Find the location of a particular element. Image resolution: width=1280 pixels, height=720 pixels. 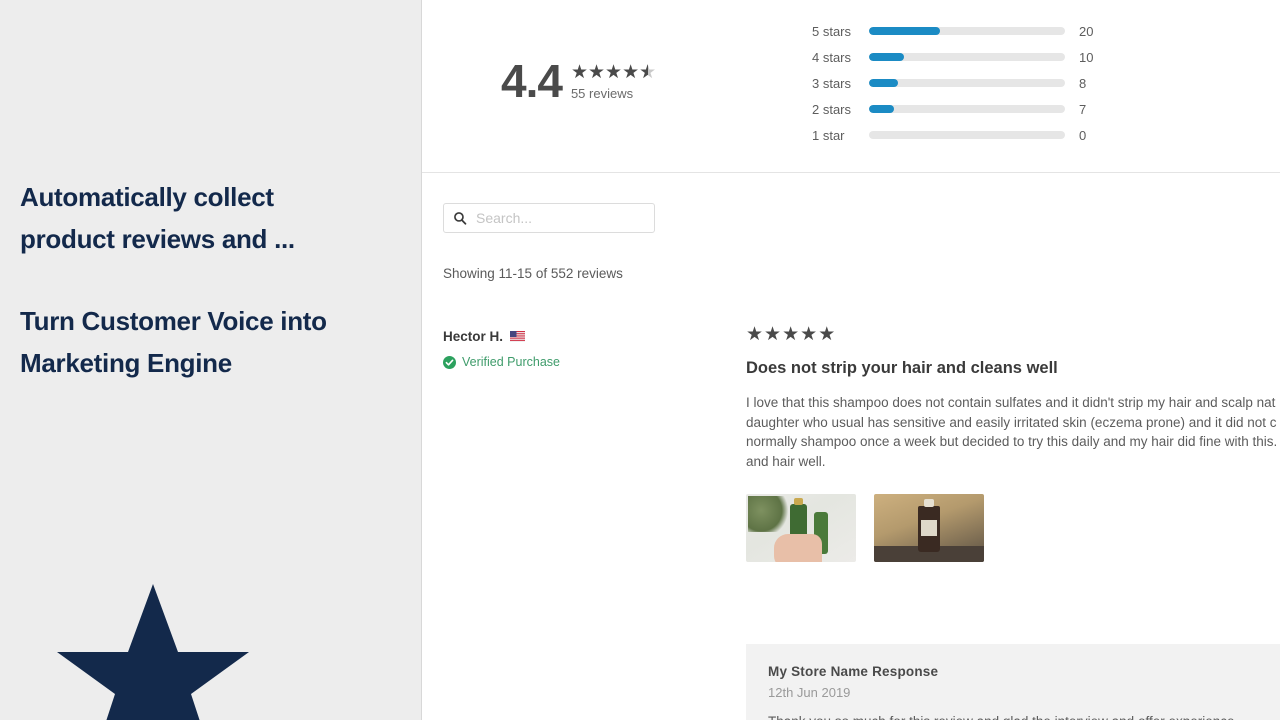

rating-bar-label: 4 stars is located at coordinates (832, 57).